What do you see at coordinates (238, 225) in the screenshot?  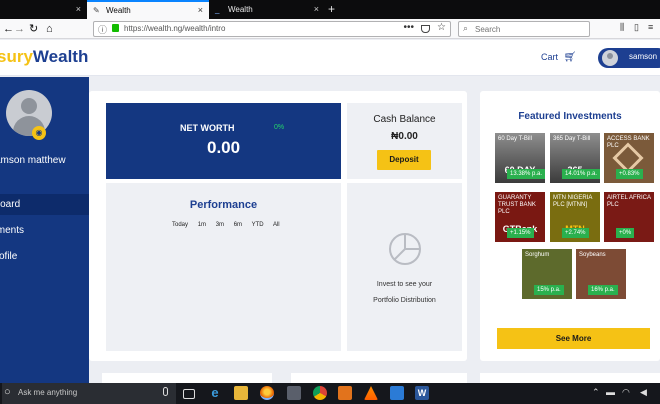 I see `range-6m: 6m` at bounding box center [238, 225].